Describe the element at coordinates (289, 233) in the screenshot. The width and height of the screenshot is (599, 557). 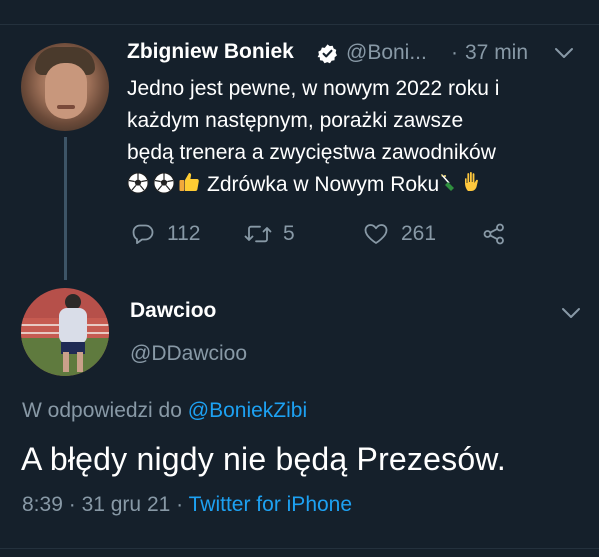
I see `retweet-count: 5` at that location.